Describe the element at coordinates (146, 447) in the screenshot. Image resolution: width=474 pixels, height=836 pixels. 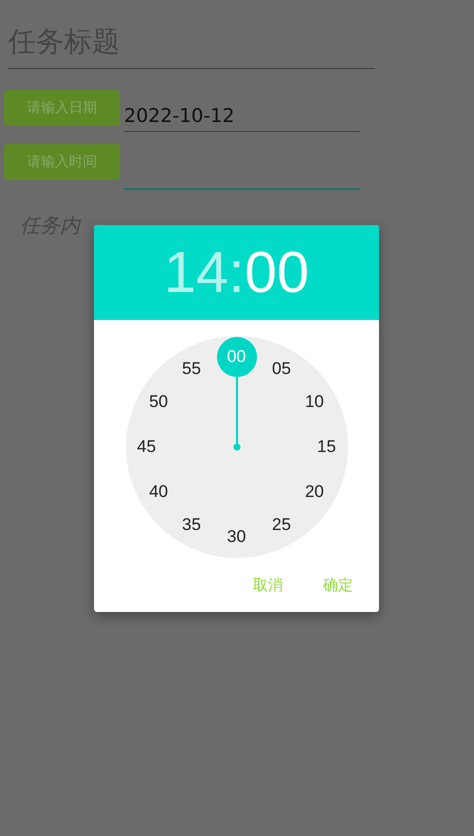
I see `minute-label: 45` at that location.